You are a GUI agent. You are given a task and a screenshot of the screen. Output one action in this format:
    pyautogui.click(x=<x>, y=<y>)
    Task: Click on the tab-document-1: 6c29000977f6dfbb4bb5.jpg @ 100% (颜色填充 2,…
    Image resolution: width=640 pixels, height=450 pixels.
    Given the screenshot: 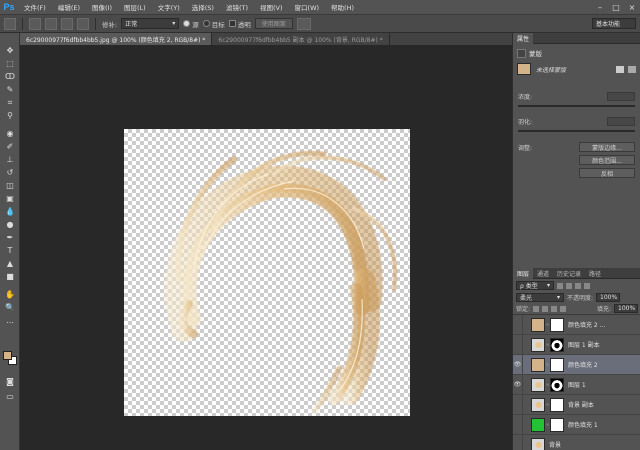 What is the action you would take?
    pyautogui.click(x=116, y=39)
    